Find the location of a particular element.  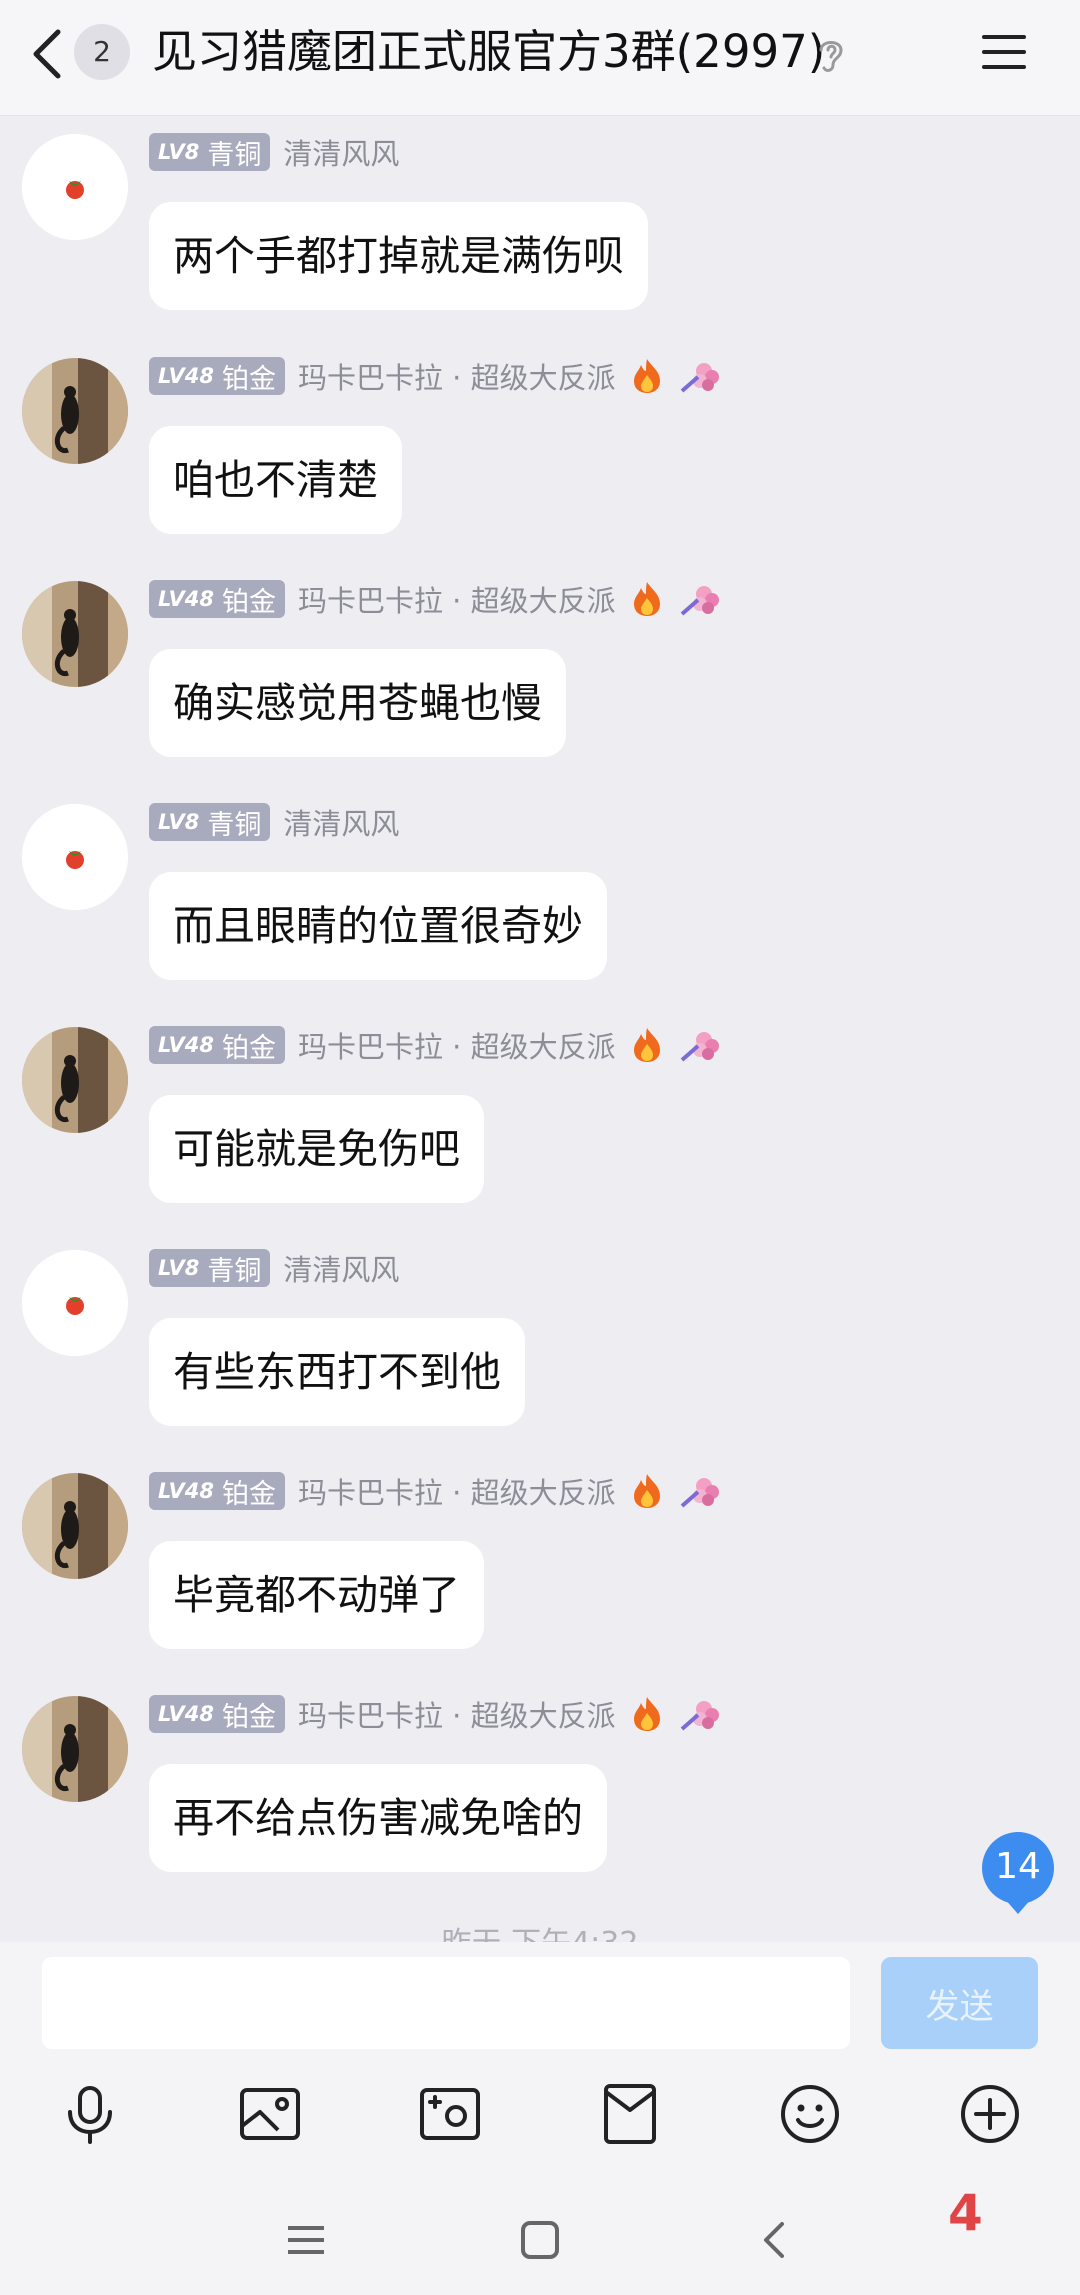

more-tool is located at coordinates (990, 2114).